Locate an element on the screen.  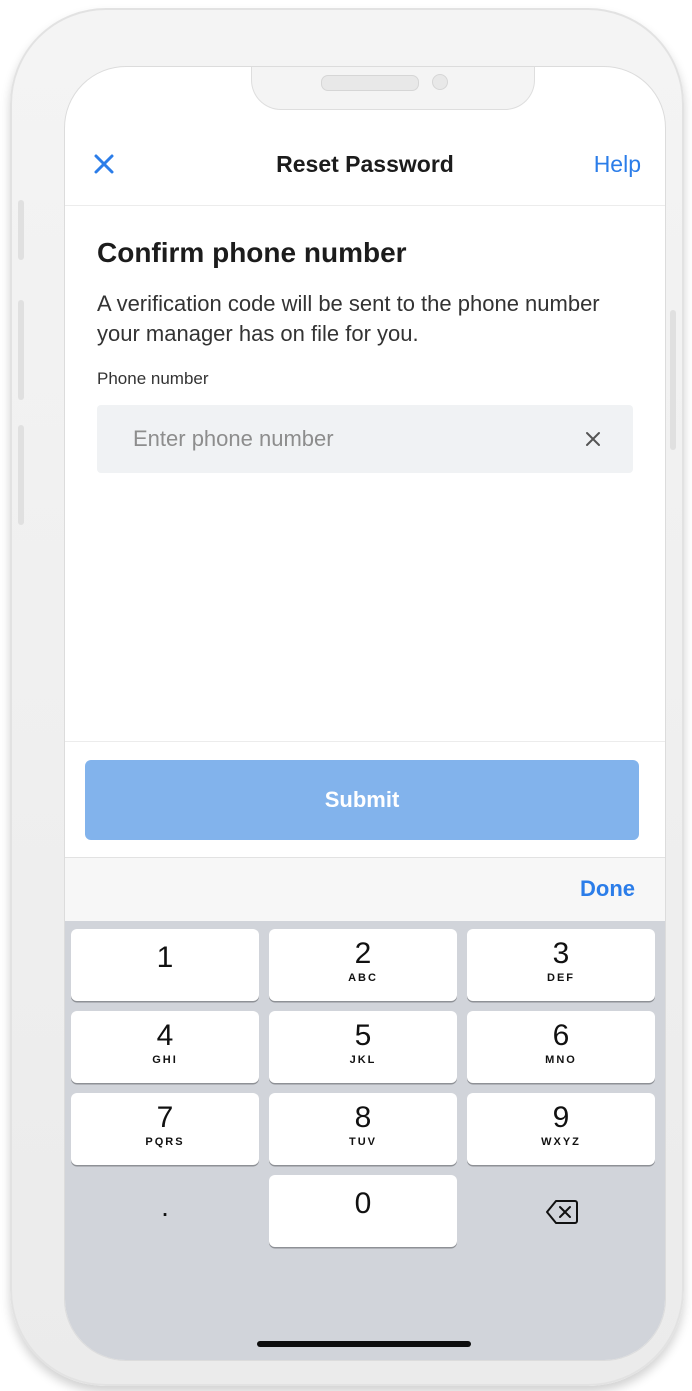
submit-area: Submit is located at coordinates (365, 799).